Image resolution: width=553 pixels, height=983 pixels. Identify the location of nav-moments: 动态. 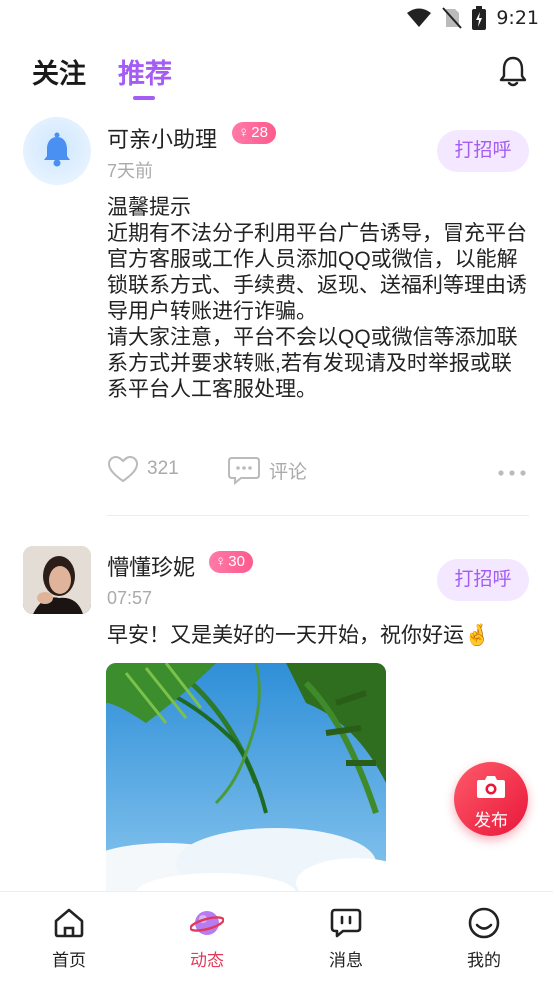
(207, 938).